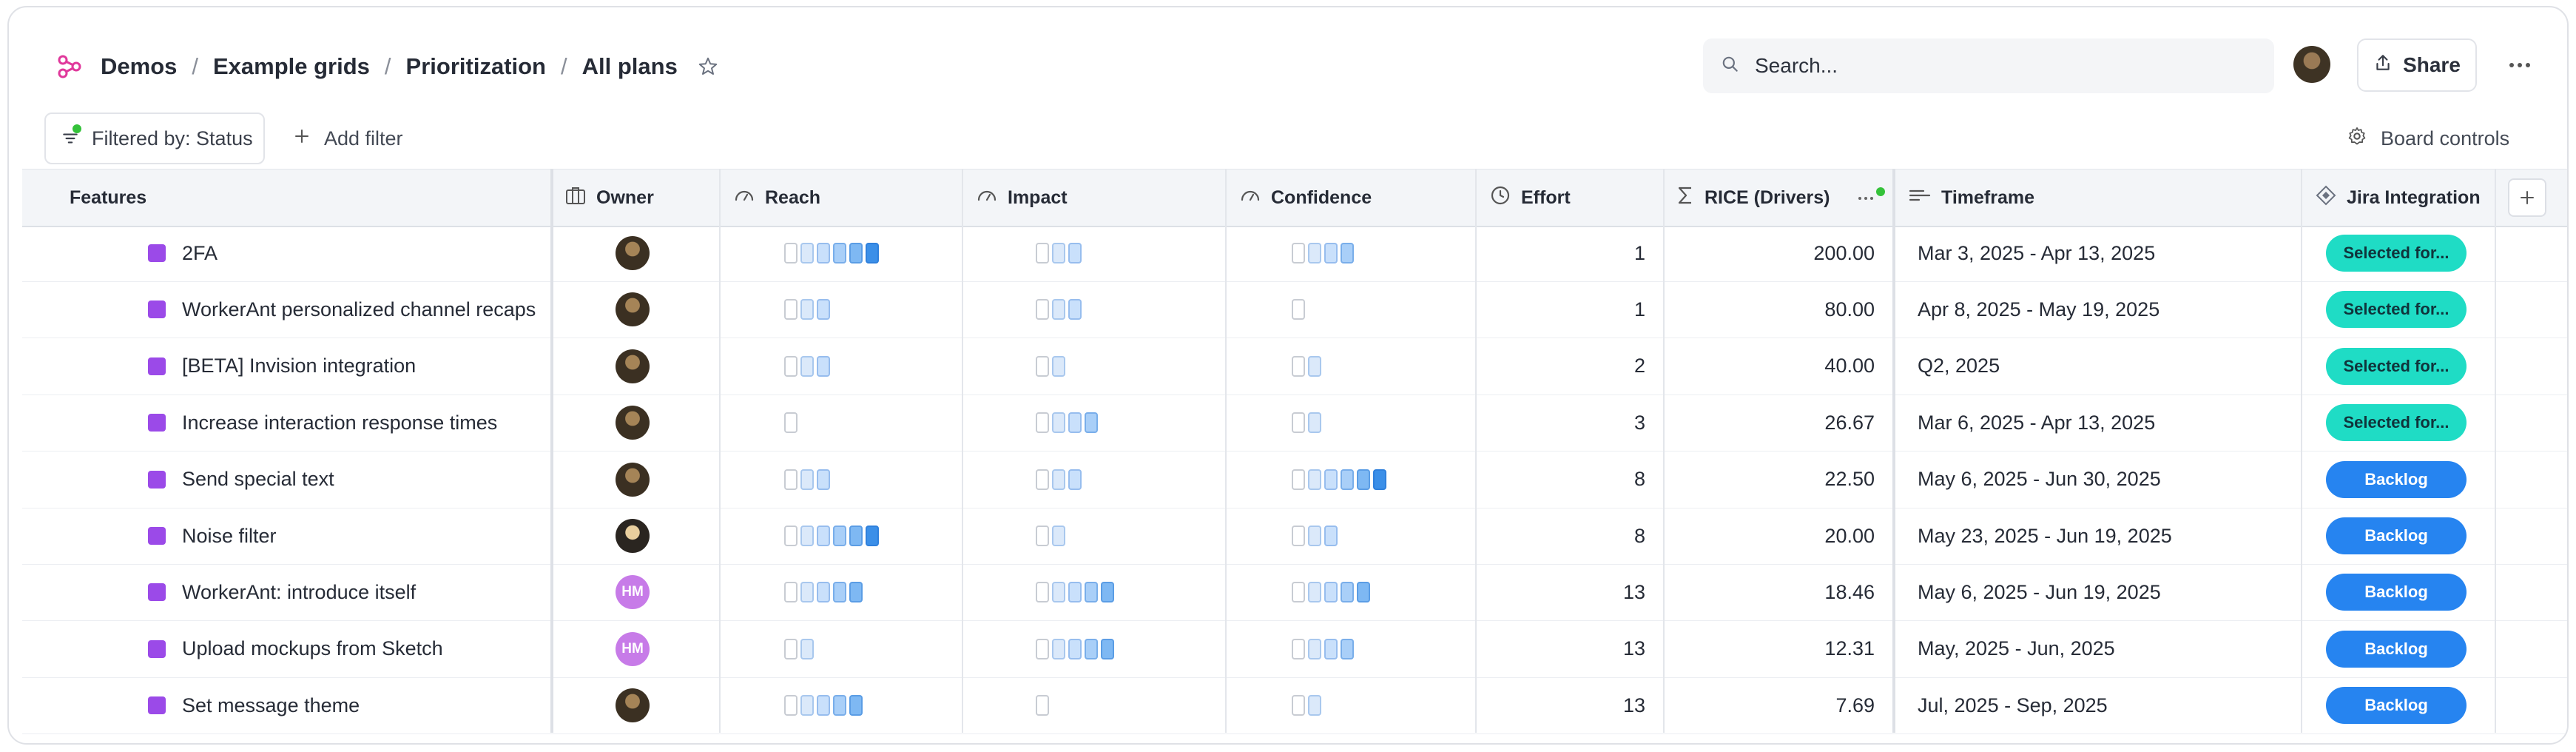 The height and width of the screenshot is (752, 2576). I want to click on feature-cell: WorkerAnt personalized channel recaps, so click(342, 309).